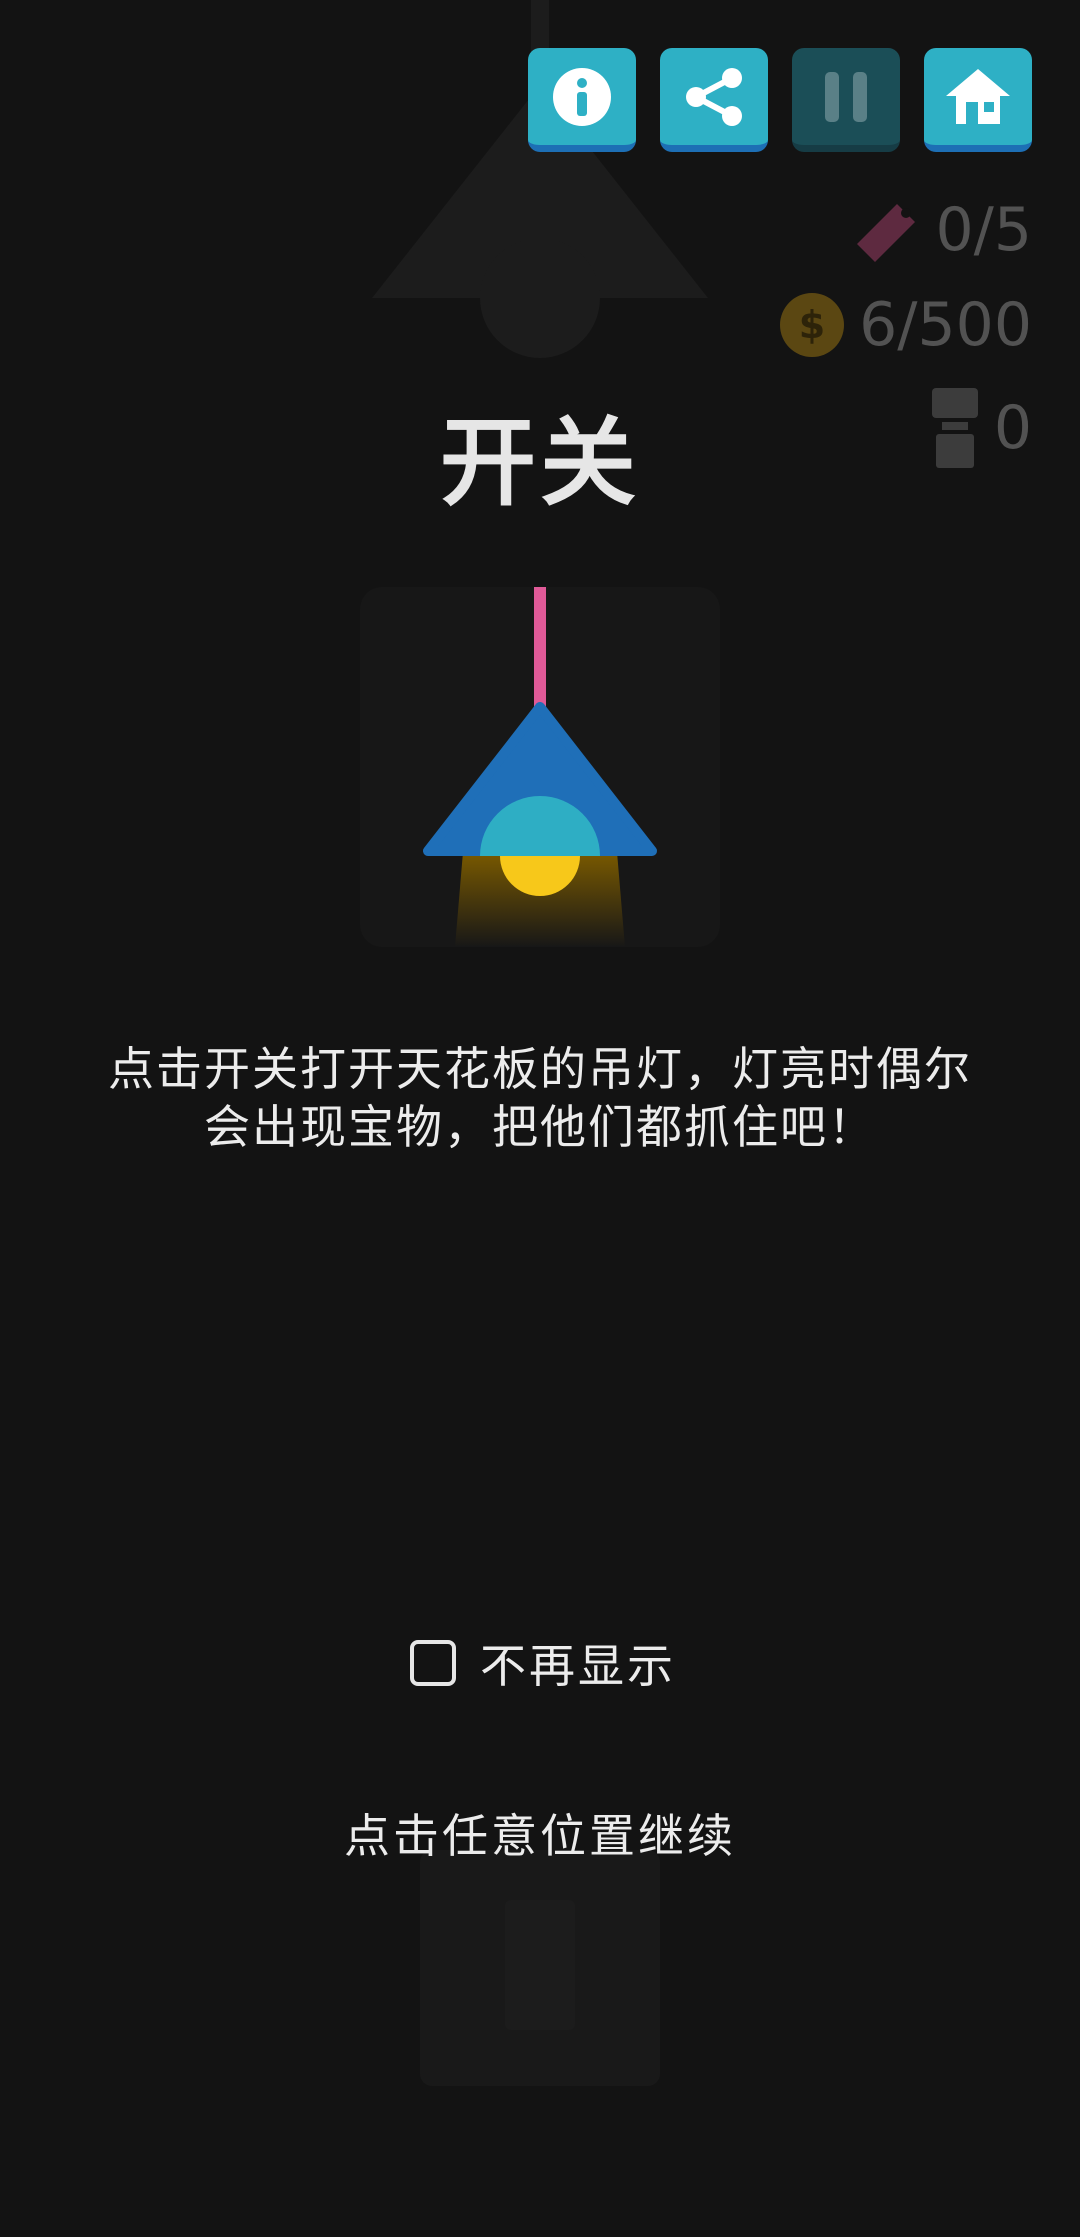 The width and height of the screenshot is (1080, 2237). I want to click on tap-to-continue-hint: 点击任意位置继续, so click(540, 1833).